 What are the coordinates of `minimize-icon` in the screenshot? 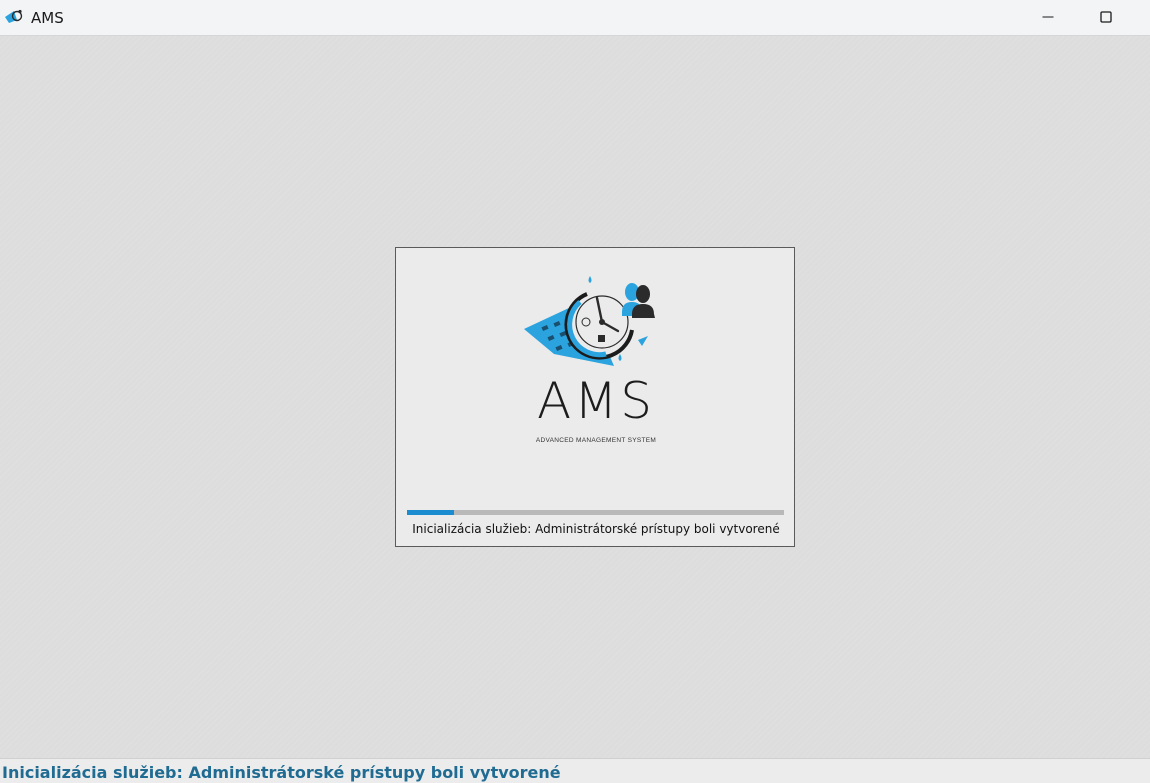 It's located at (1048, 17).